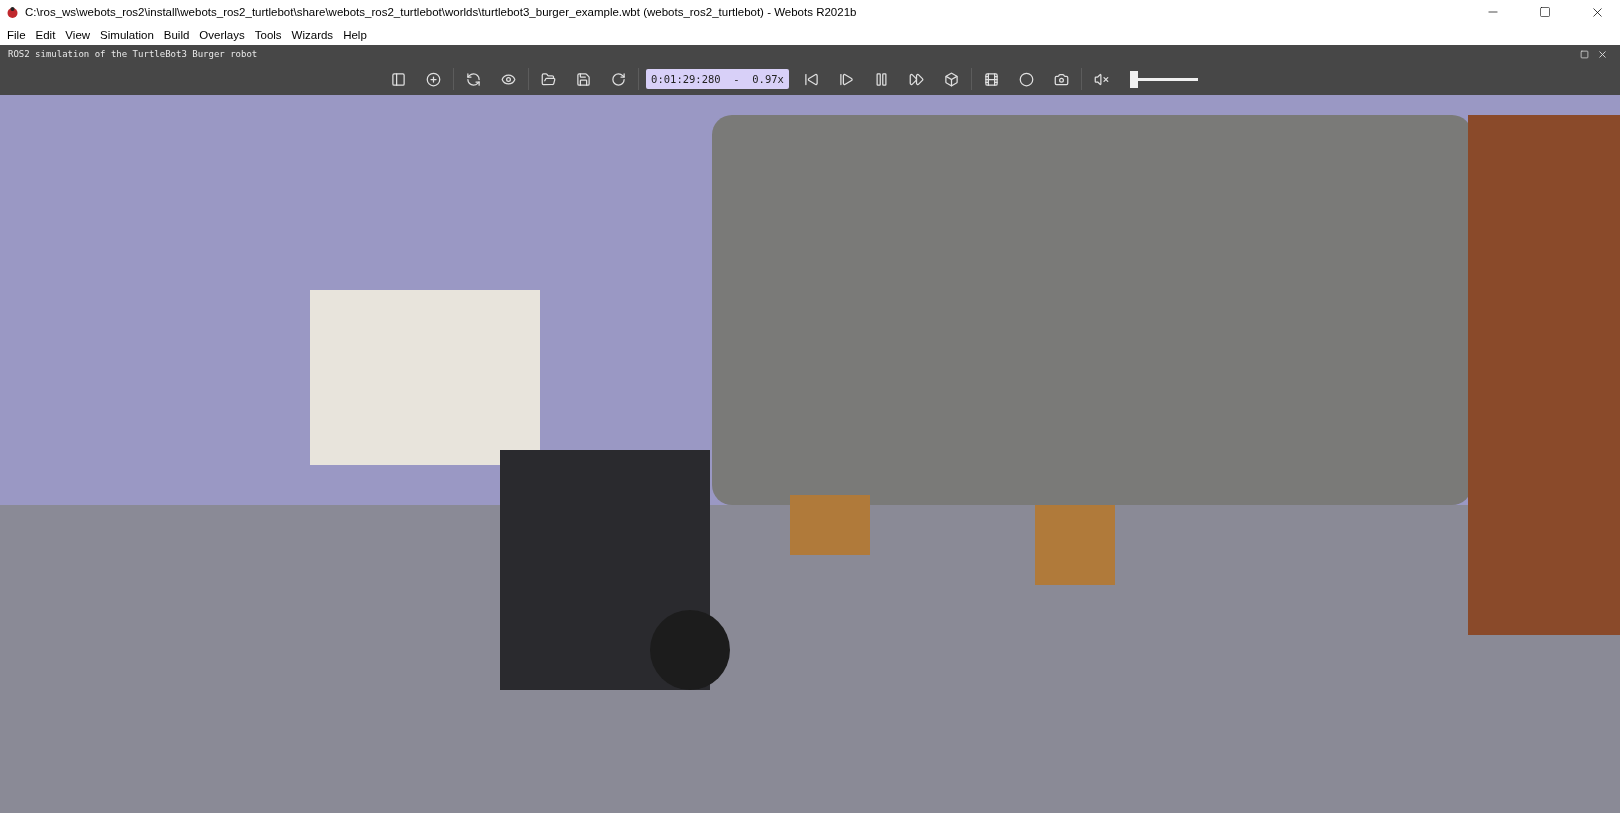 The image size is (1620, 813). I want to click on maximize-icon, so click(1545, 12).